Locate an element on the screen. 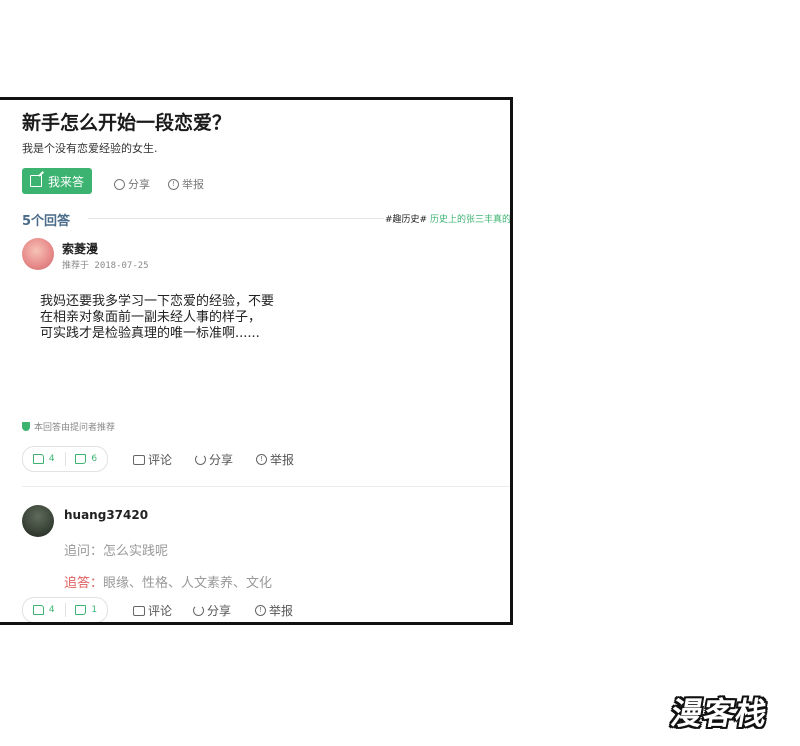  recommended-date: 推荐于 2018-07-25 is located at coordinates (105, 266).